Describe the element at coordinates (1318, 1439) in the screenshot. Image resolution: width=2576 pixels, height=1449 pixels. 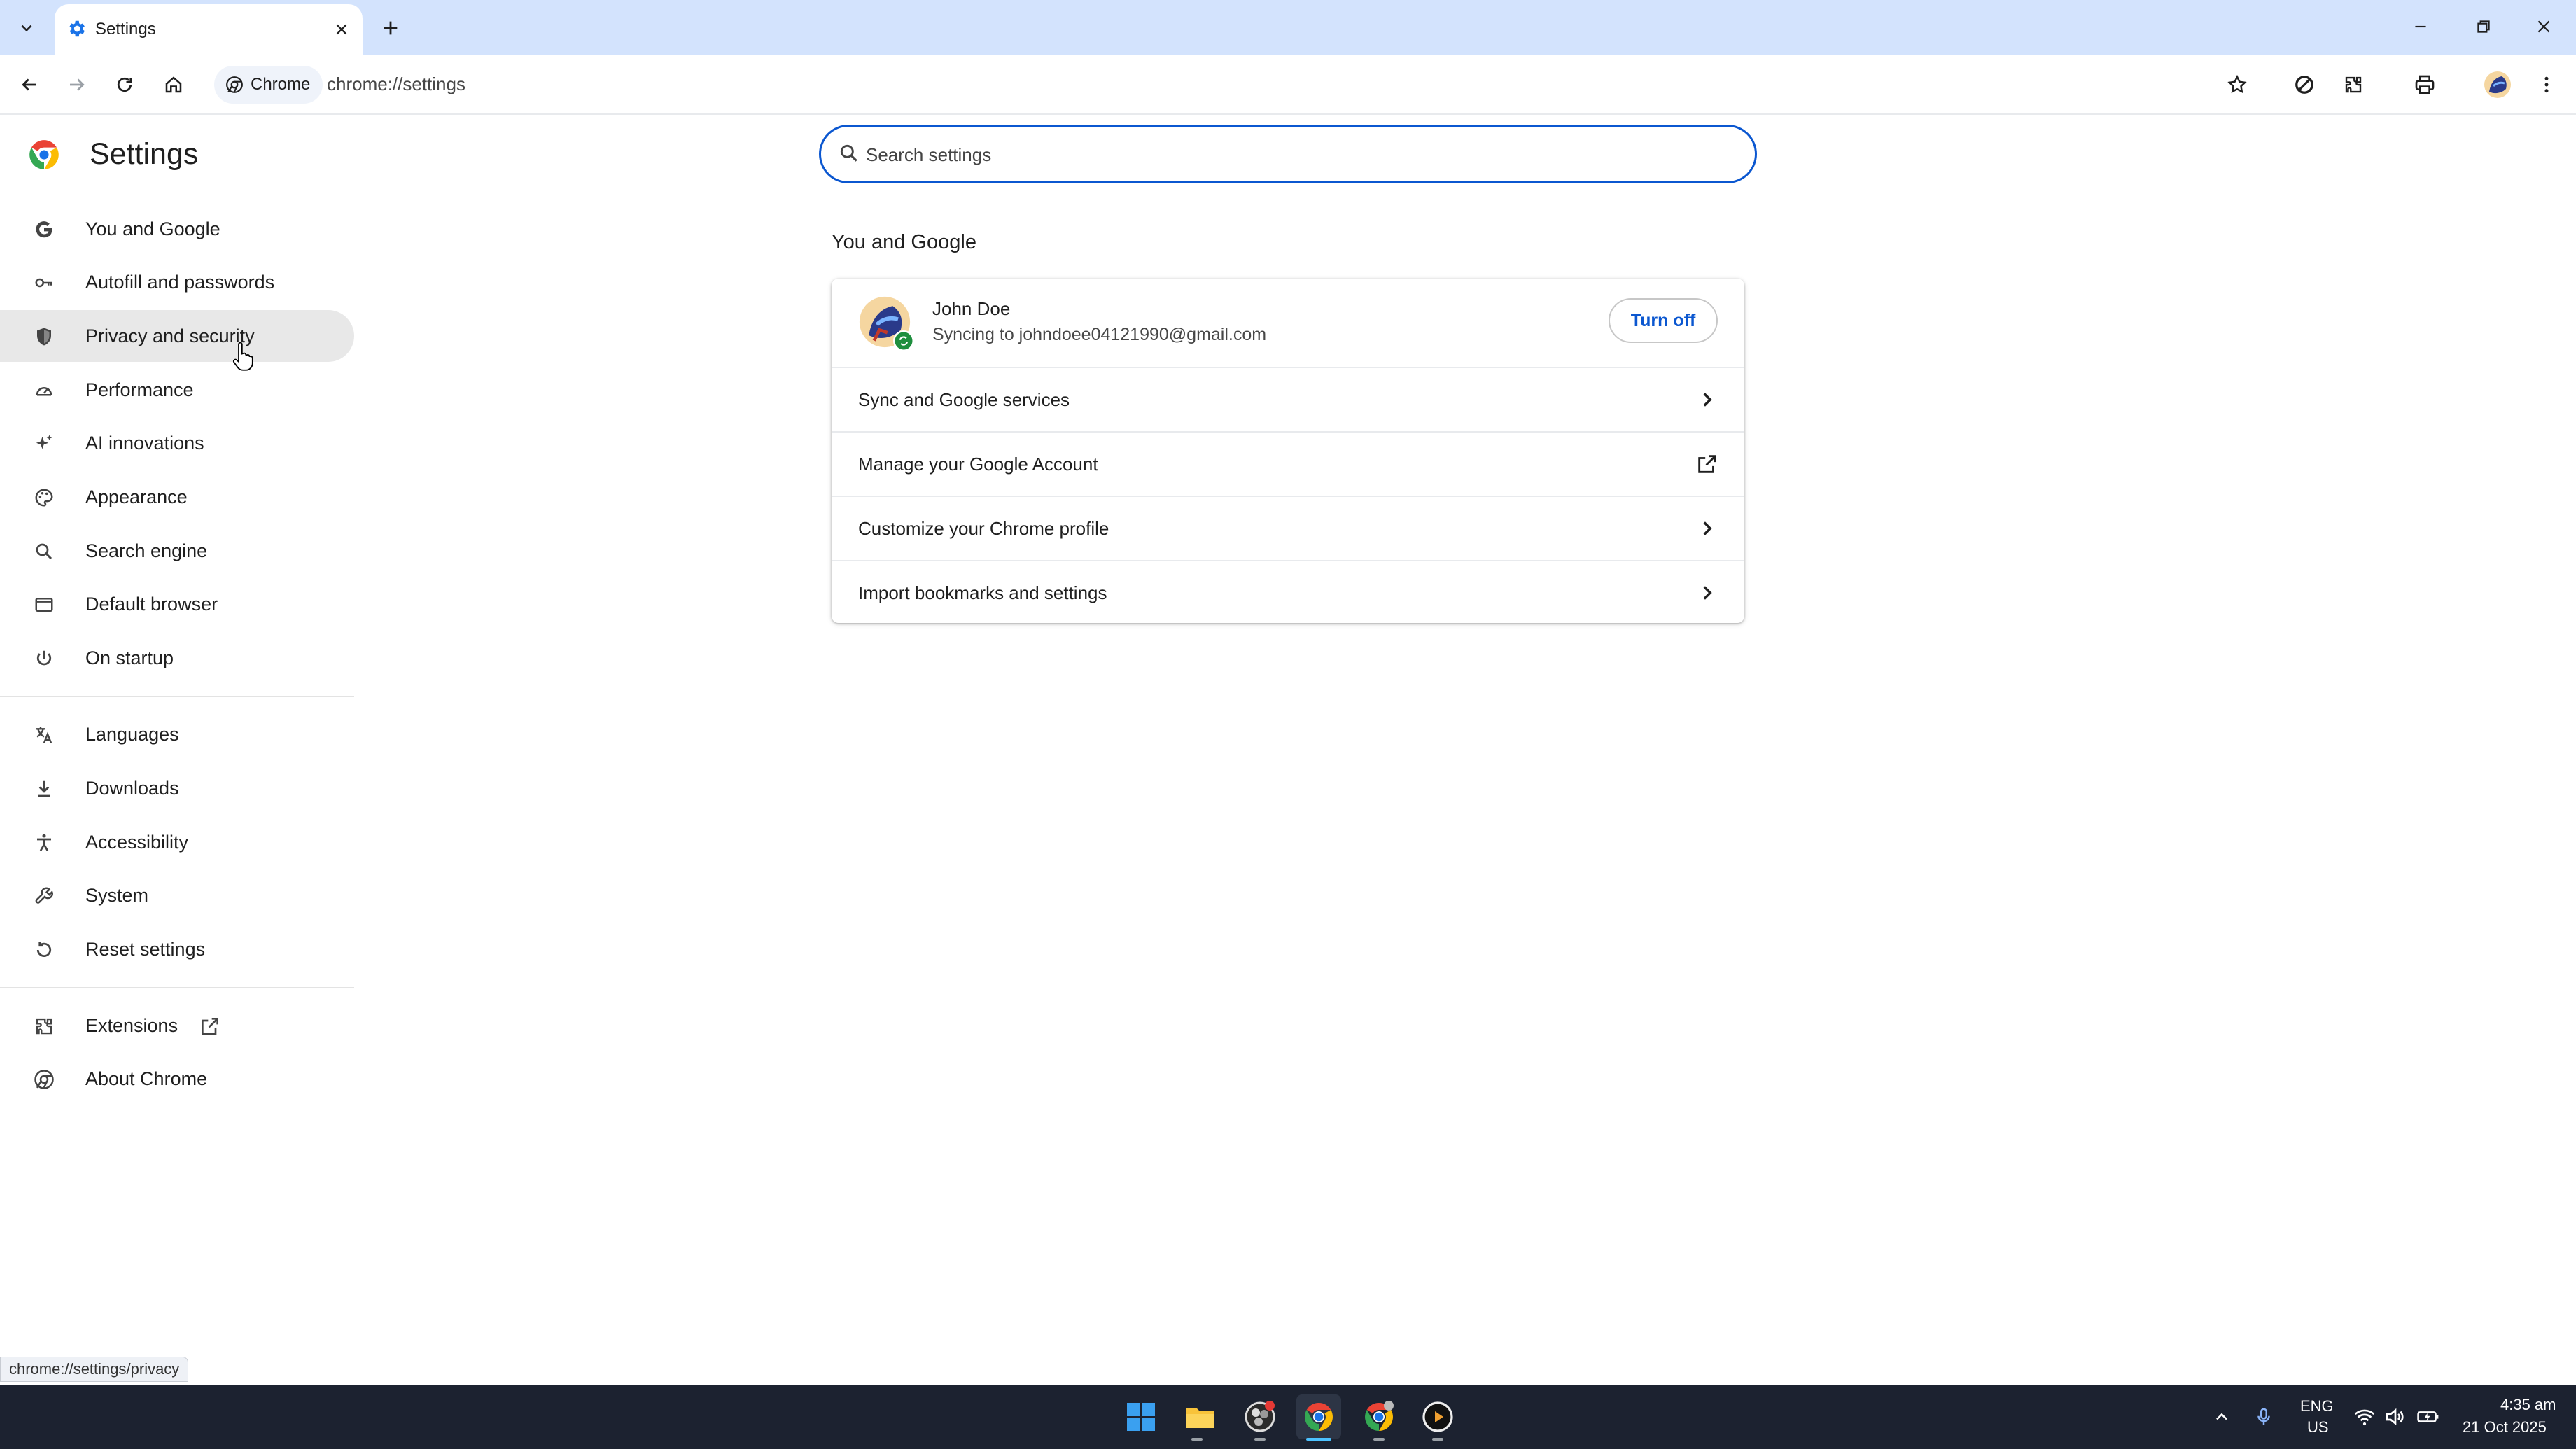
I see `active-indicator` at that location.